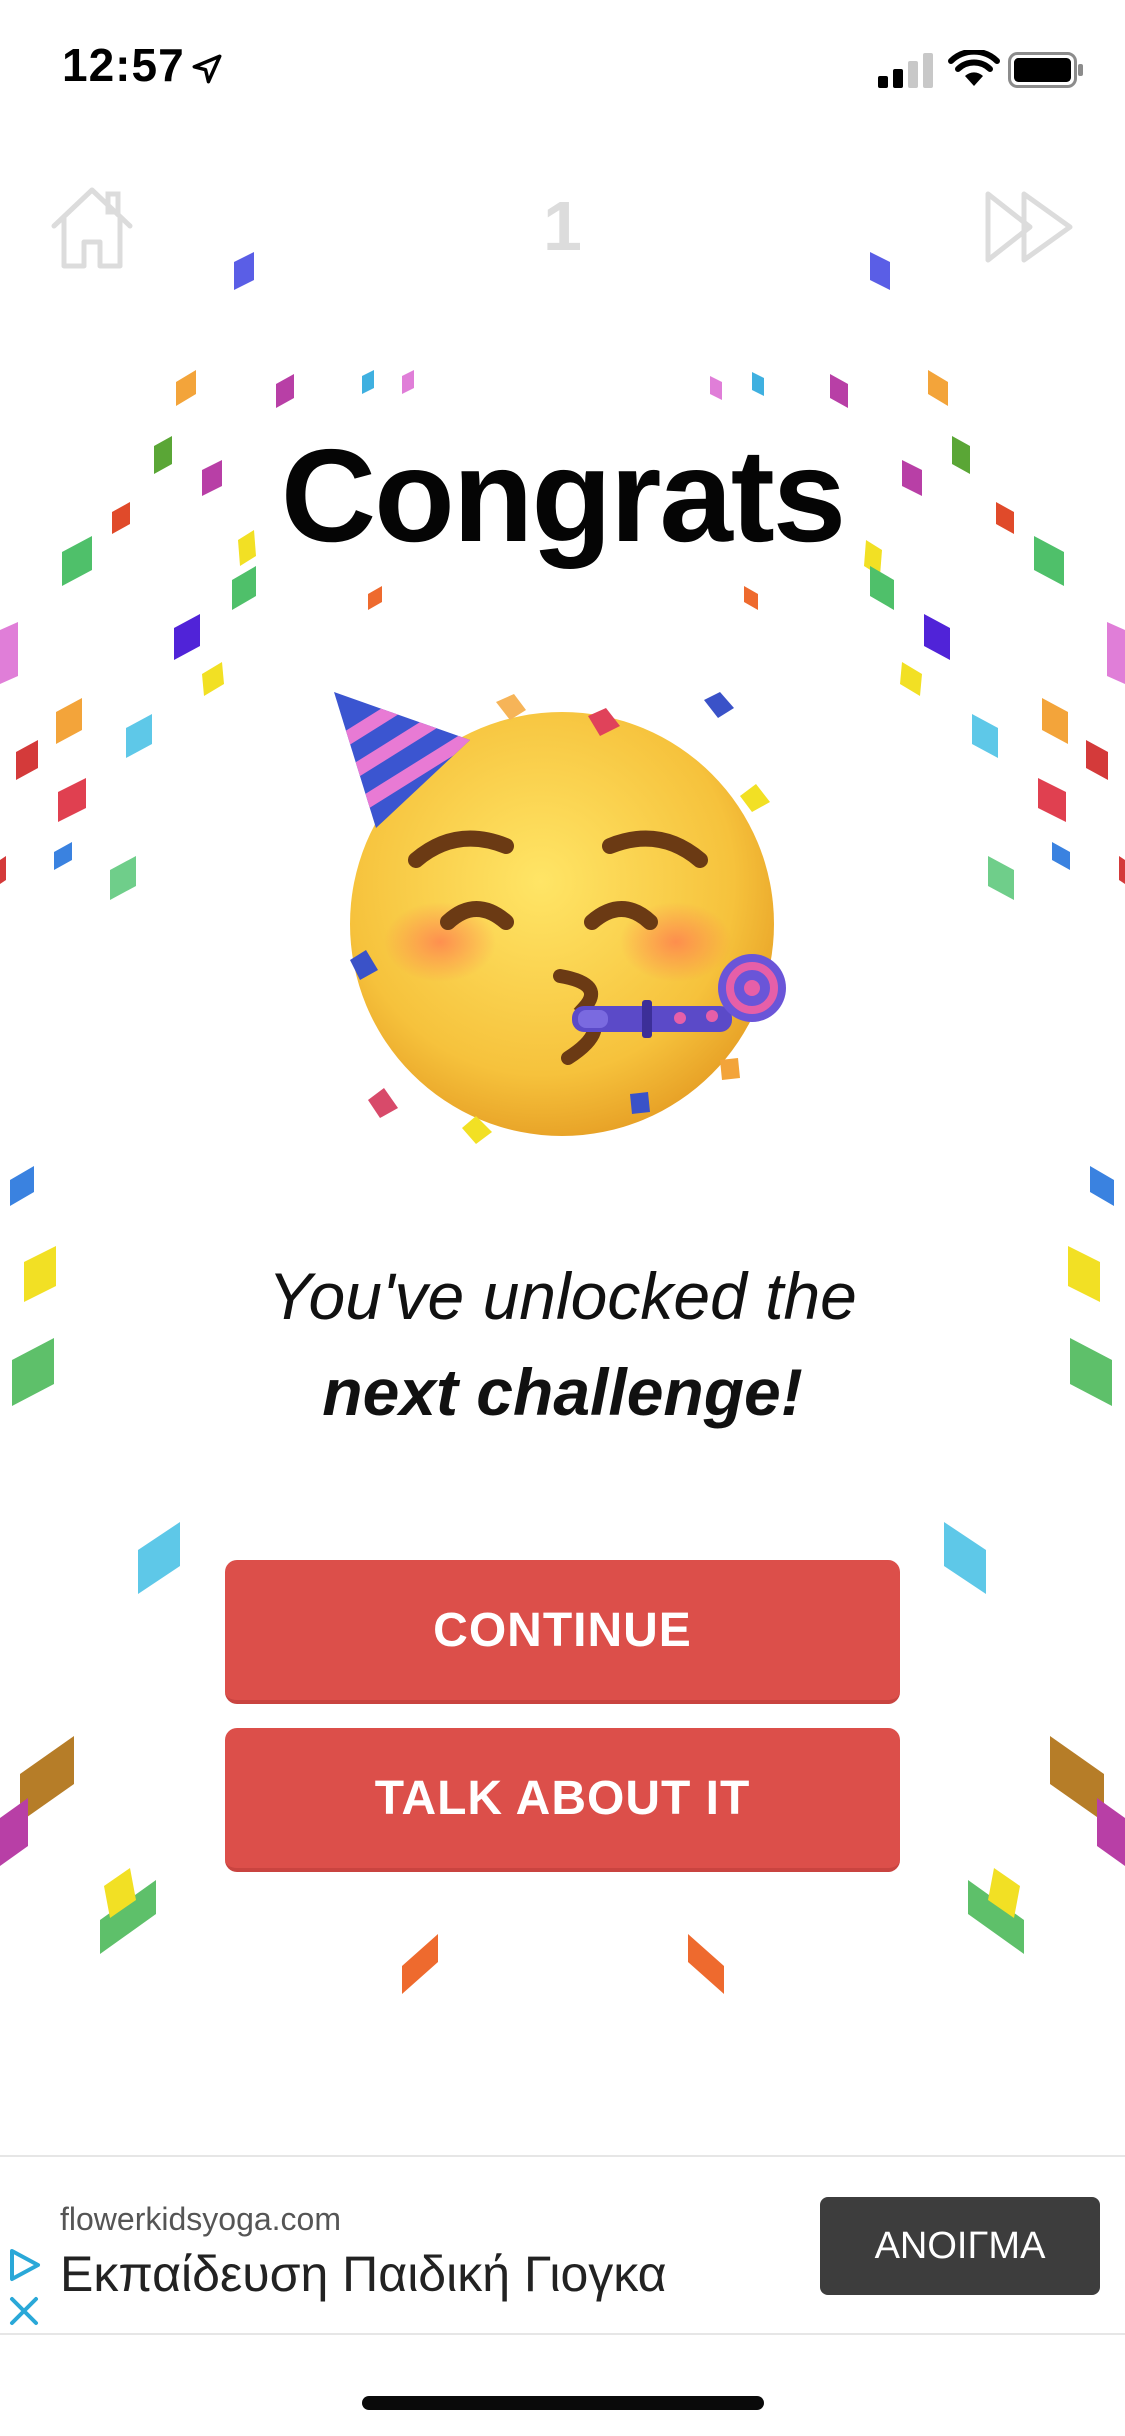  Describe the element at coordinates (974, 68) in the screenshot. I see `wifi-icon` at that location.